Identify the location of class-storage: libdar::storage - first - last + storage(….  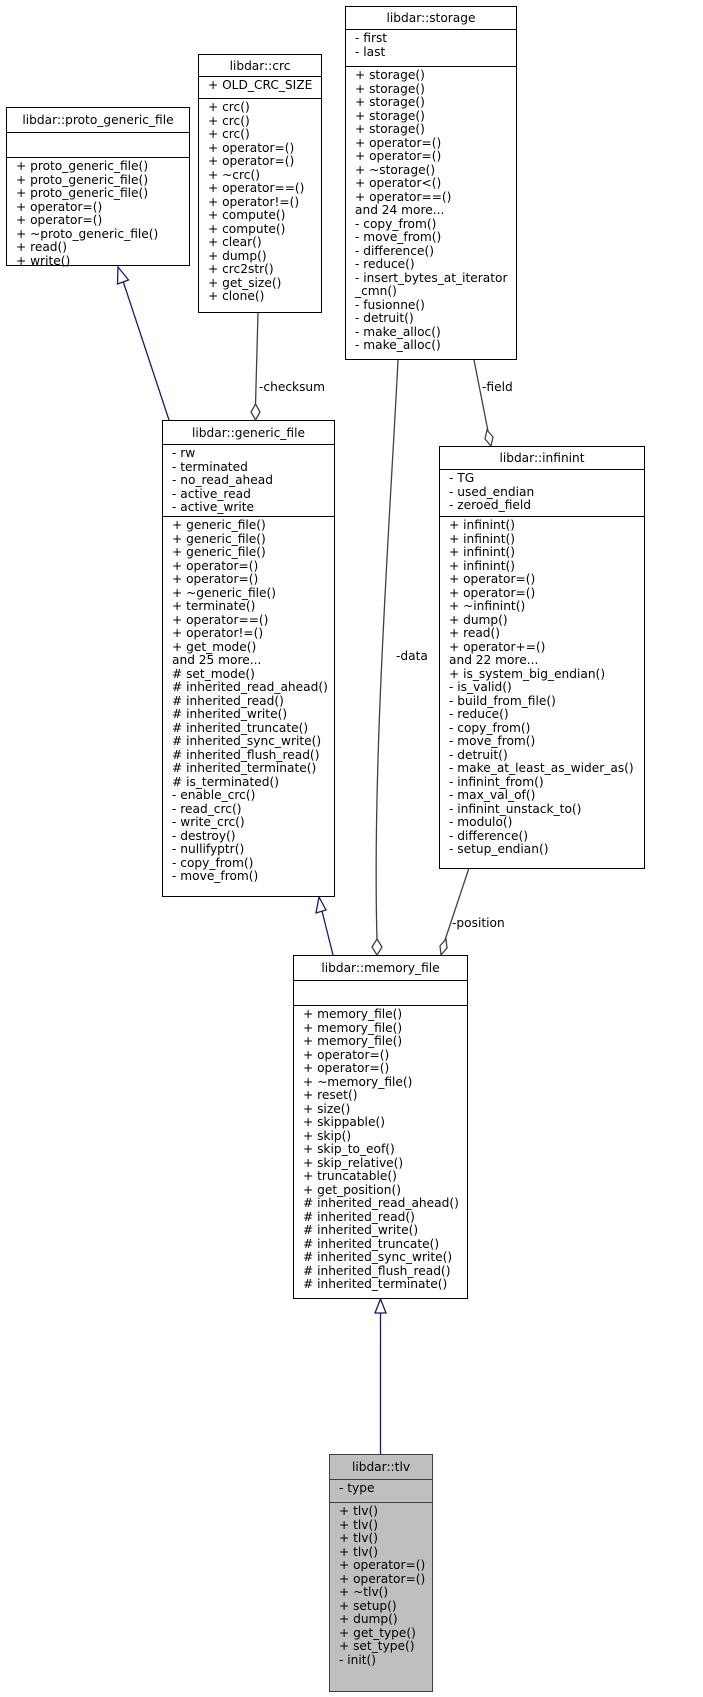
(431, 183).